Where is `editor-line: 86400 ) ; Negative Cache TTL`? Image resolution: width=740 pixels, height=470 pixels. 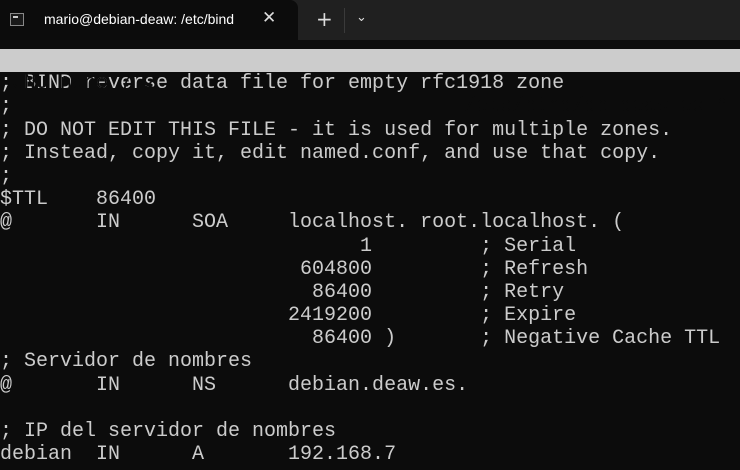
editor-line: 86400 ) ; Negative Cache TTL is located at coordinates (370, 338).